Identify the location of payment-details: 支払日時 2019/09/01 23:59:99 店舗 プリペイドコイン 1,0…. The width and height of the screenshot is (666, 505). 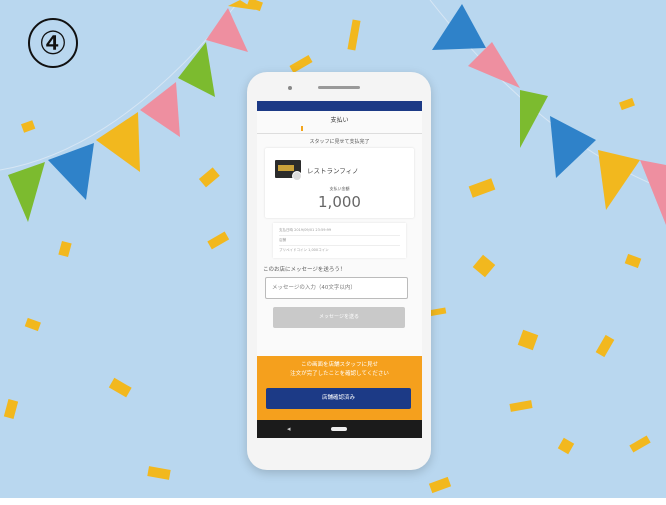
(339, 240).